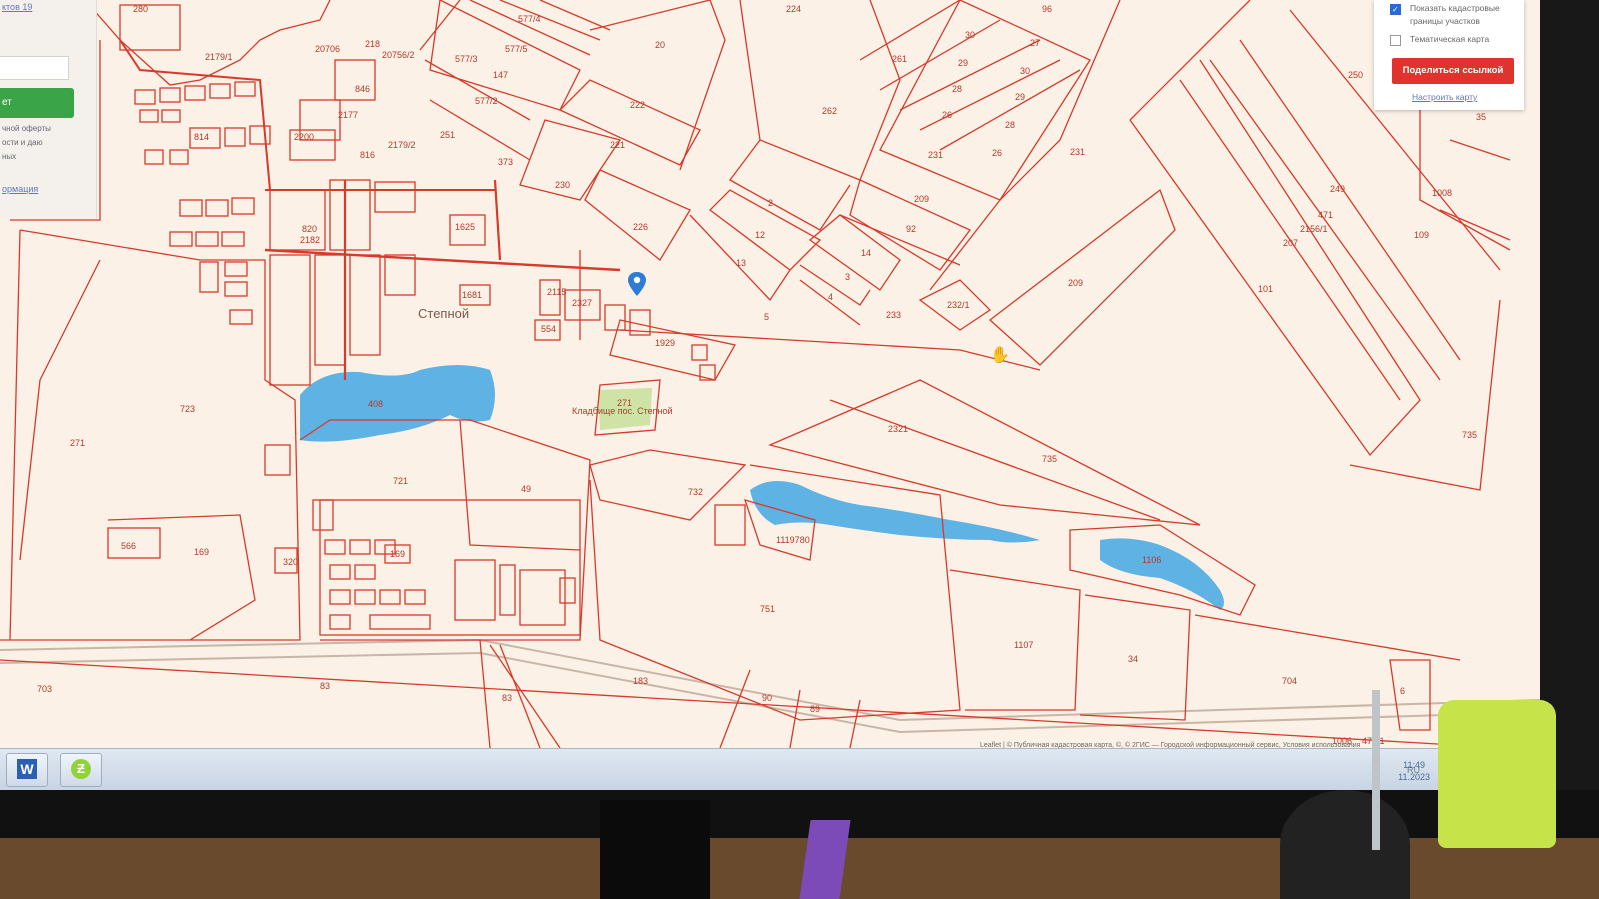  Describe the element at coordinates (1290, 243) in the screenshot. I see `parcel-number-label: 207` at that location.